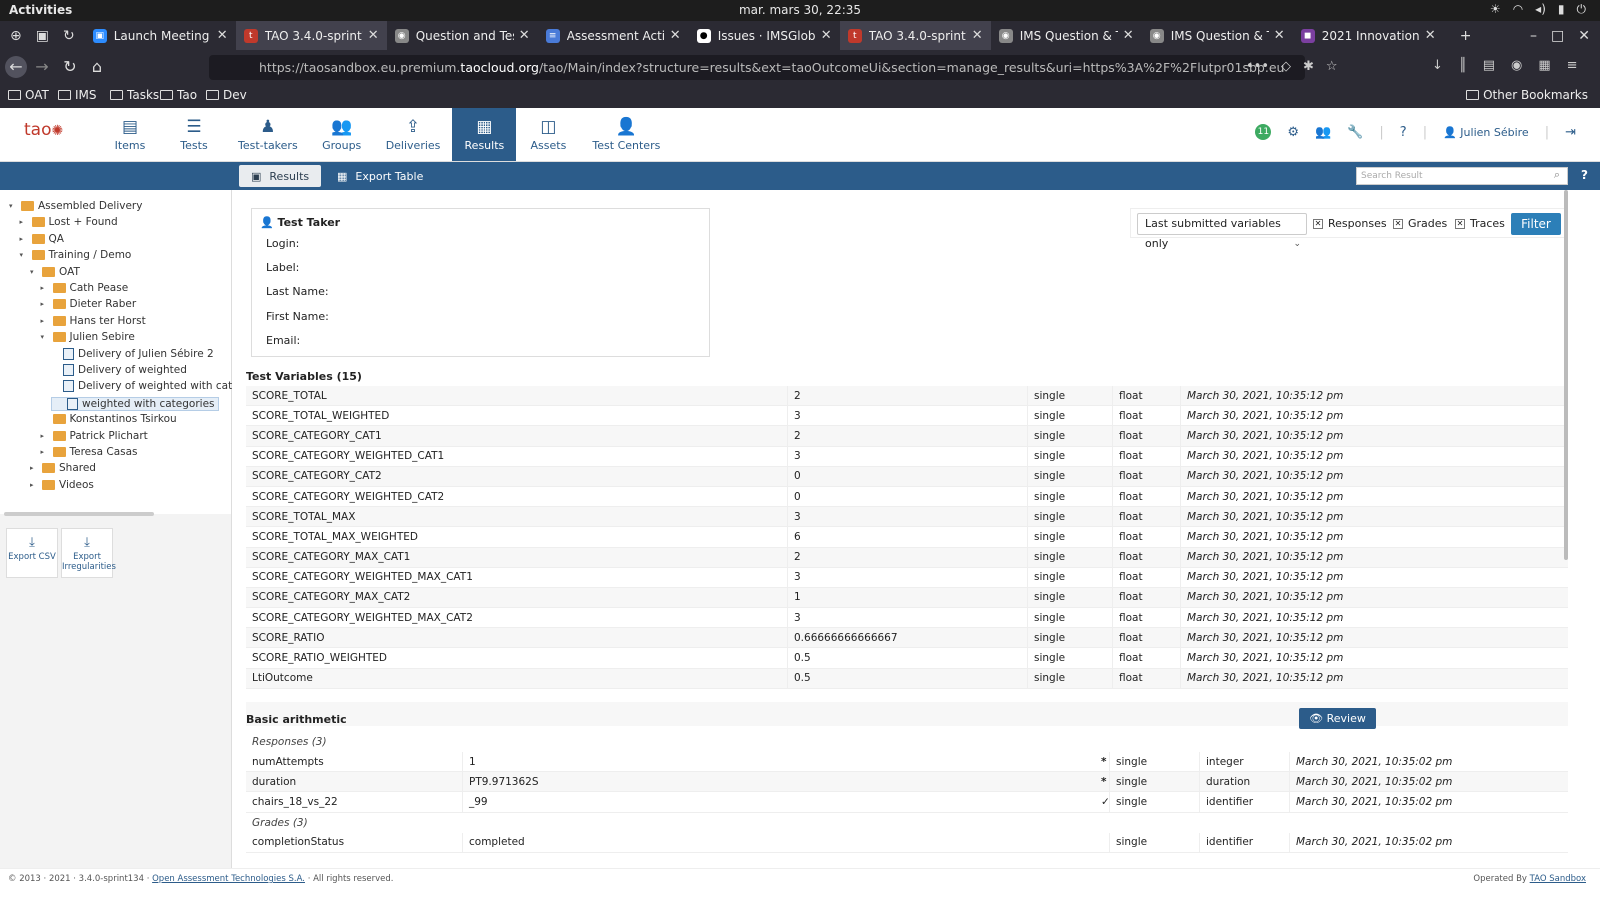  I want to click on tab-results: ▣ Results, so click(280, 176).